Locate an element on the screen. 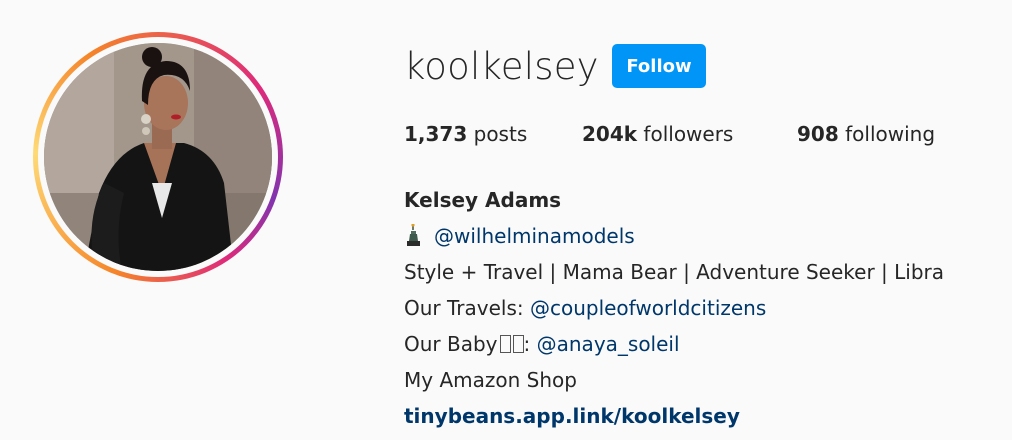  profile-photo-icon is located at coordinates (158, 157).